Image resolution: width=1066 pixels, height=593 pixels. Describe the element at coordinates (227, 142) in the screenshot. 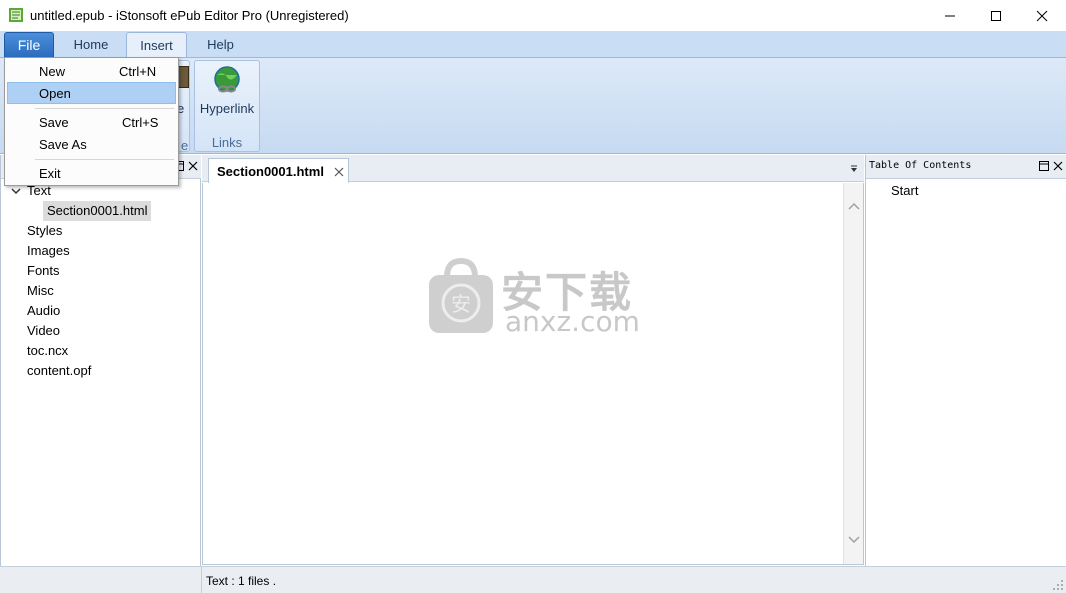

I see `links-group-label: Links` at that location.